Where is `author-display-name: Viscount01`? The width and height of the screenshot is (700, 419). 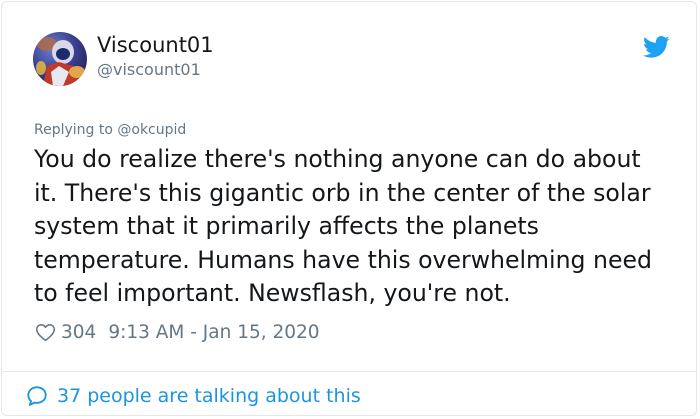 author-display-name: Viscount01 is located at coordinates (155, 45).